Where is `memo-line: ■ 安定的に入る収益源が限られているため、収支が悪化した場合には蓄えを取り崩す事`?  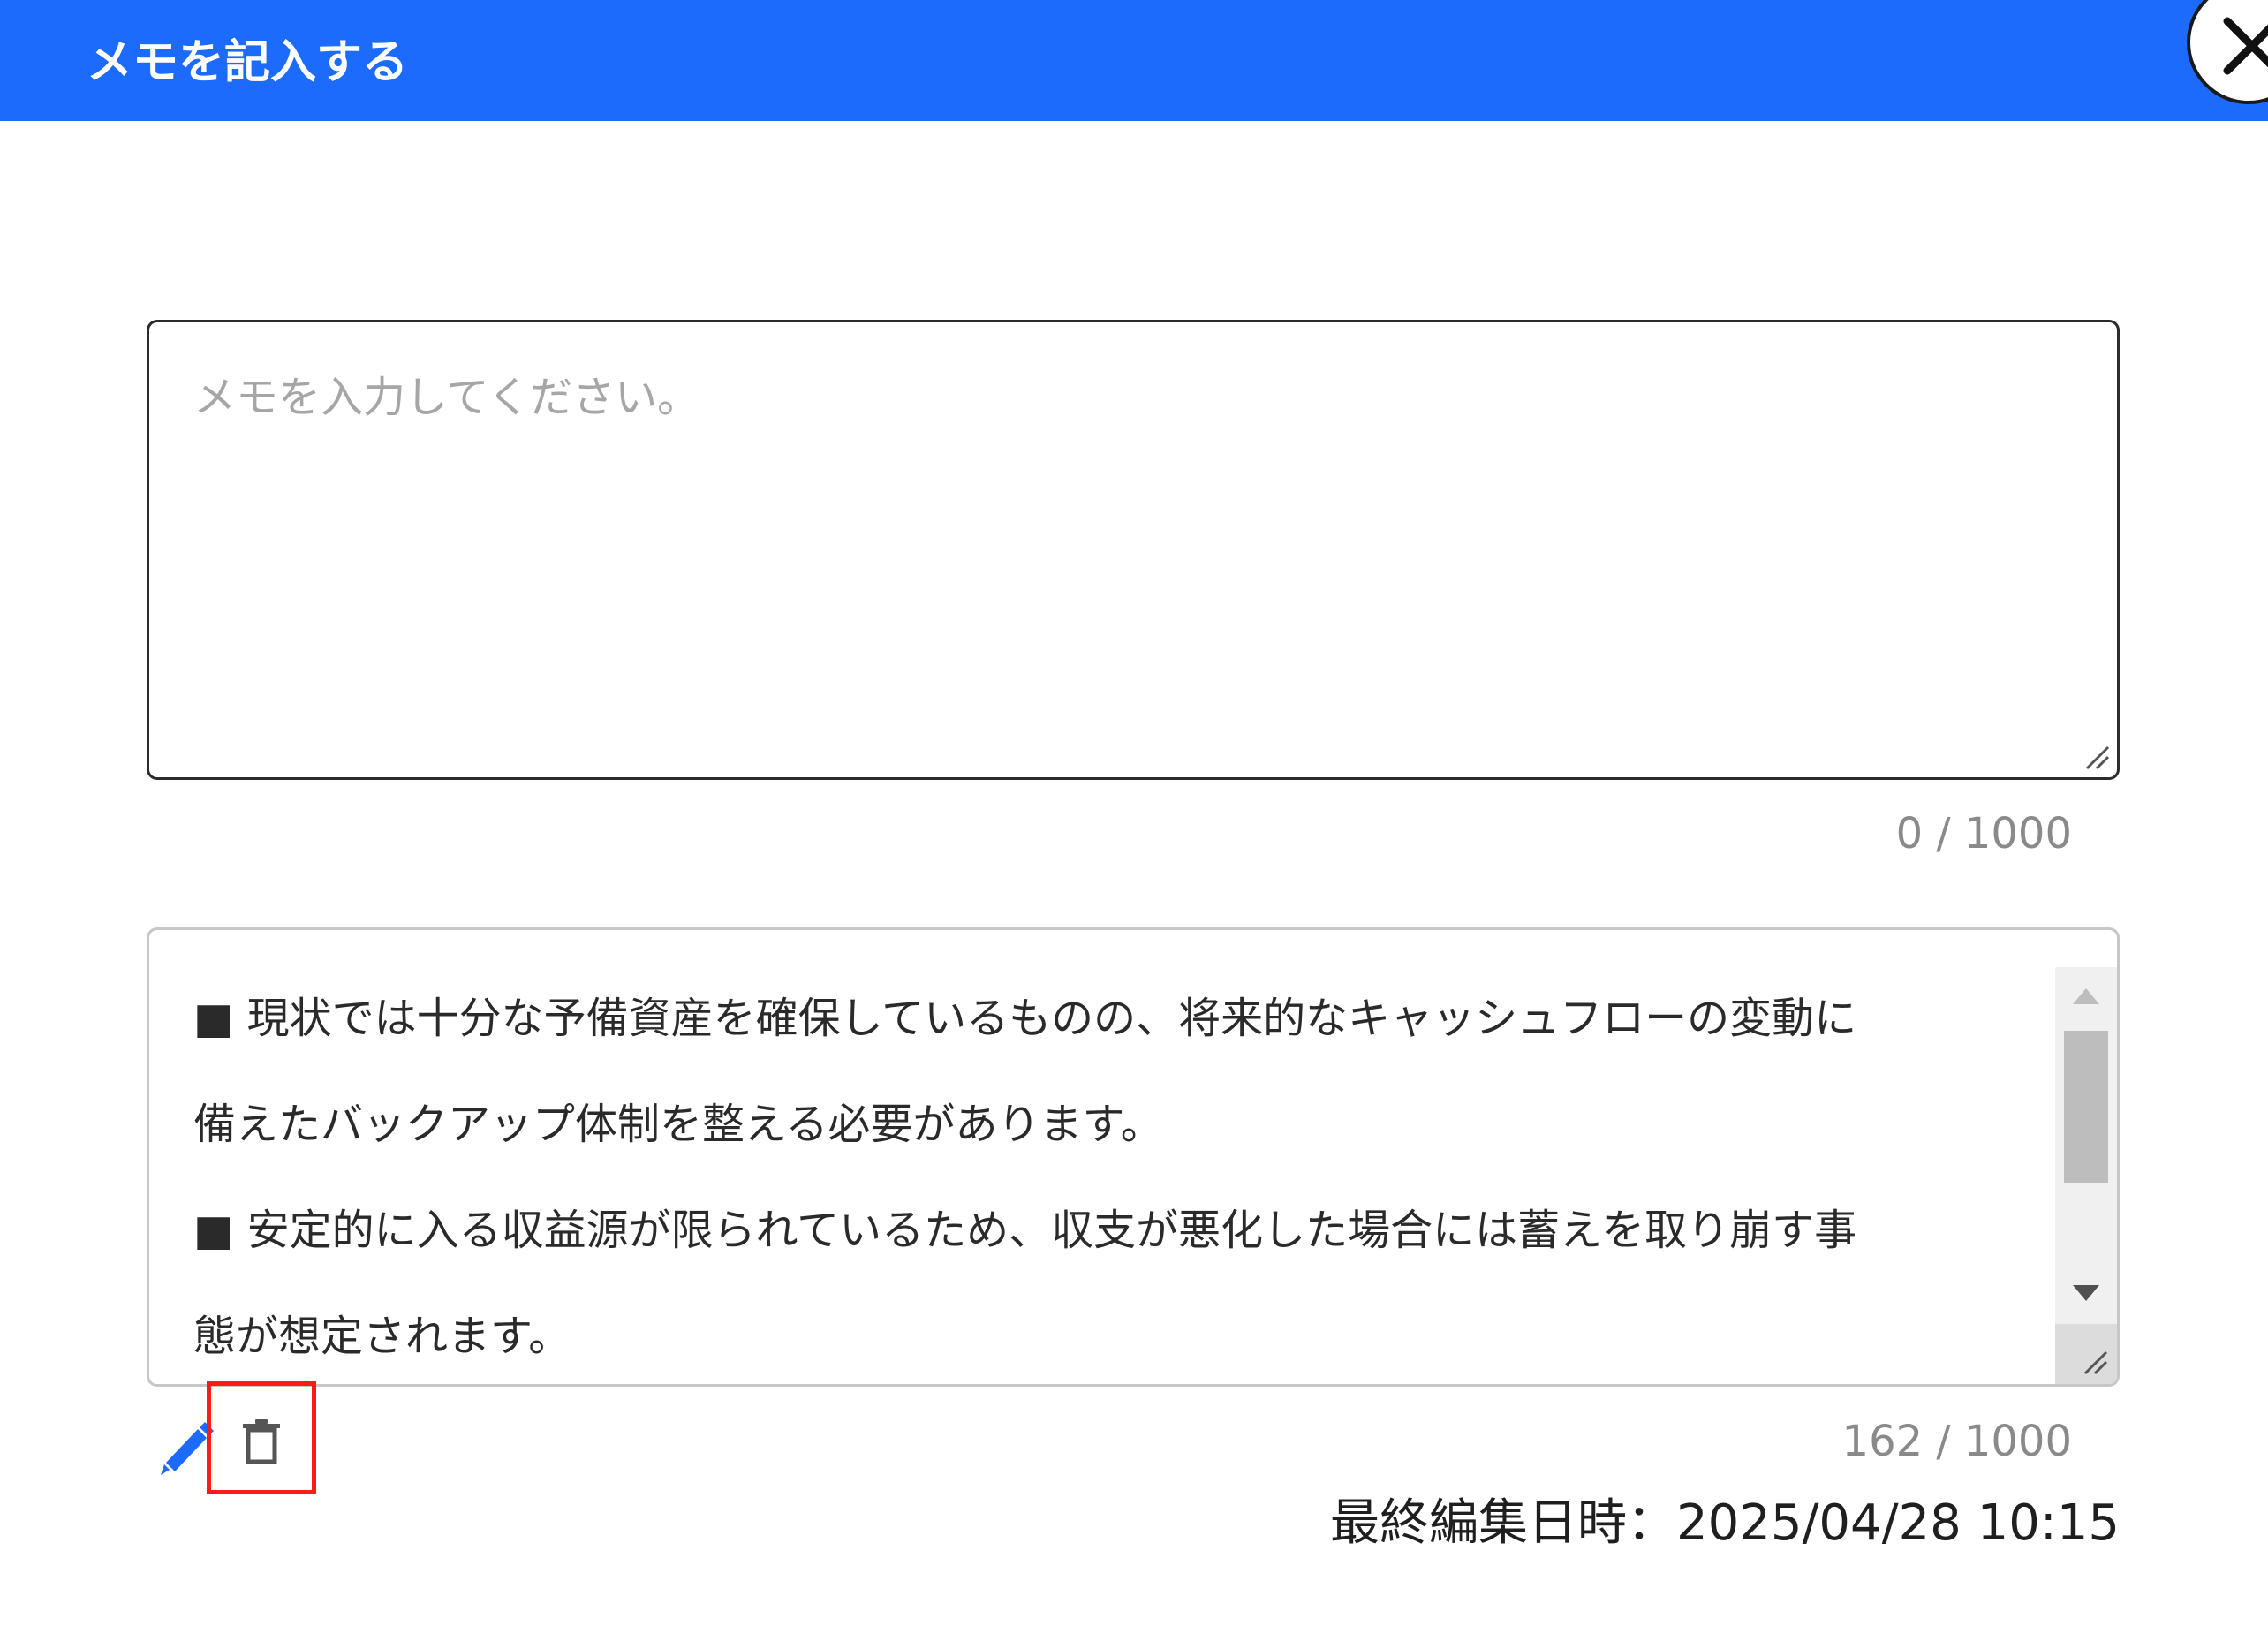
memo-line: ■ 安定的に入る収益源が限られているため、収支が悪化した場合には蓄えを取り崩す事 is located at coordinates (1025, 1230).